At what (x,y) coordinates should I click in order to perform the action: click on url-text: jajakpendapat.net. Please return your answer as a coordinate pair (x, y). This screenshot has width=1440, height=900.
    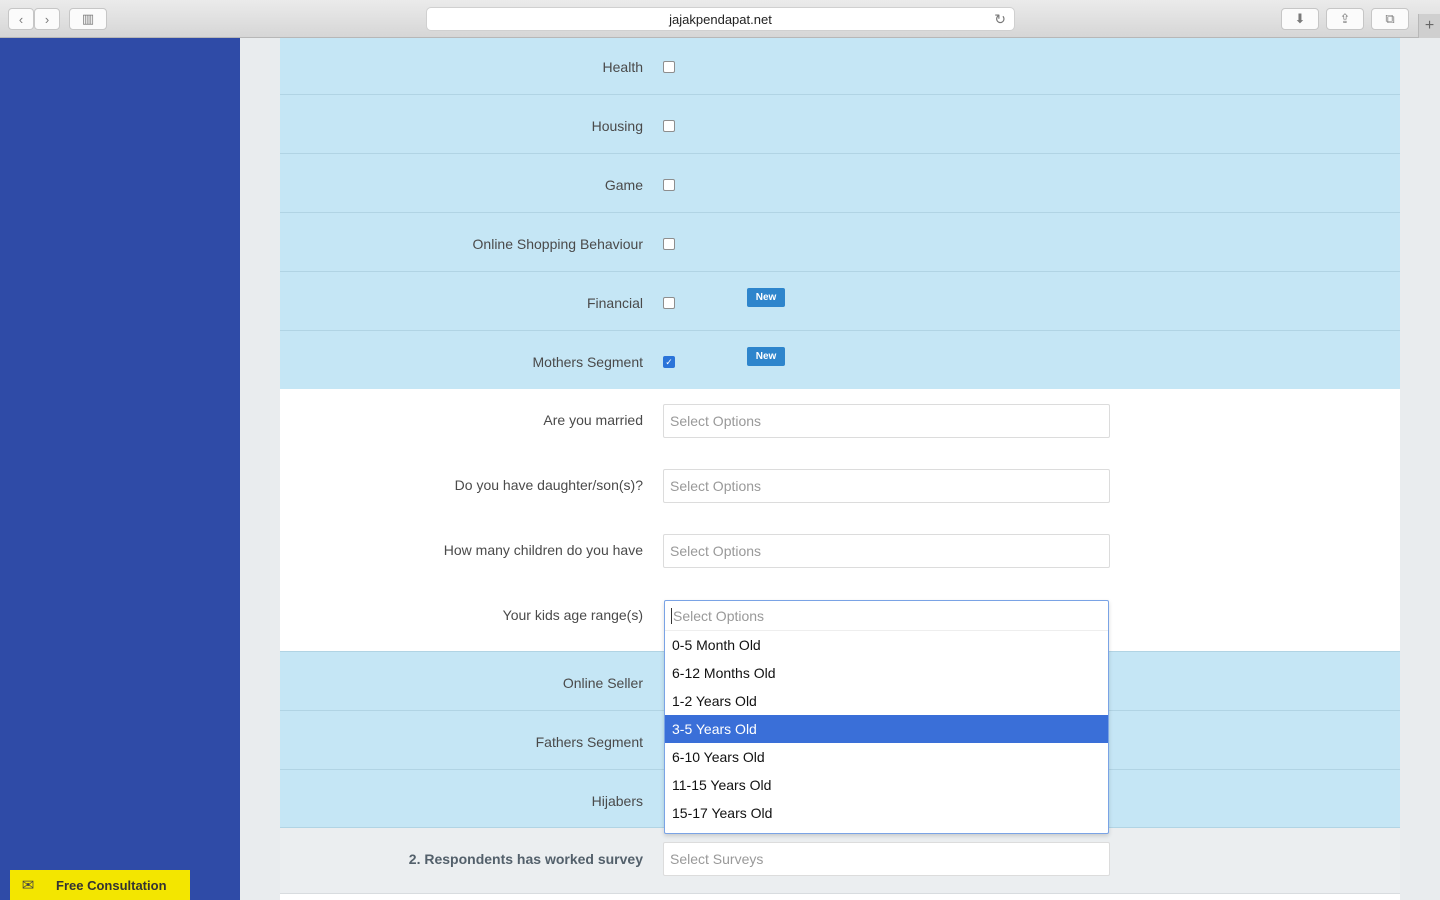
    Looking at the image, I should click on (720, 19).